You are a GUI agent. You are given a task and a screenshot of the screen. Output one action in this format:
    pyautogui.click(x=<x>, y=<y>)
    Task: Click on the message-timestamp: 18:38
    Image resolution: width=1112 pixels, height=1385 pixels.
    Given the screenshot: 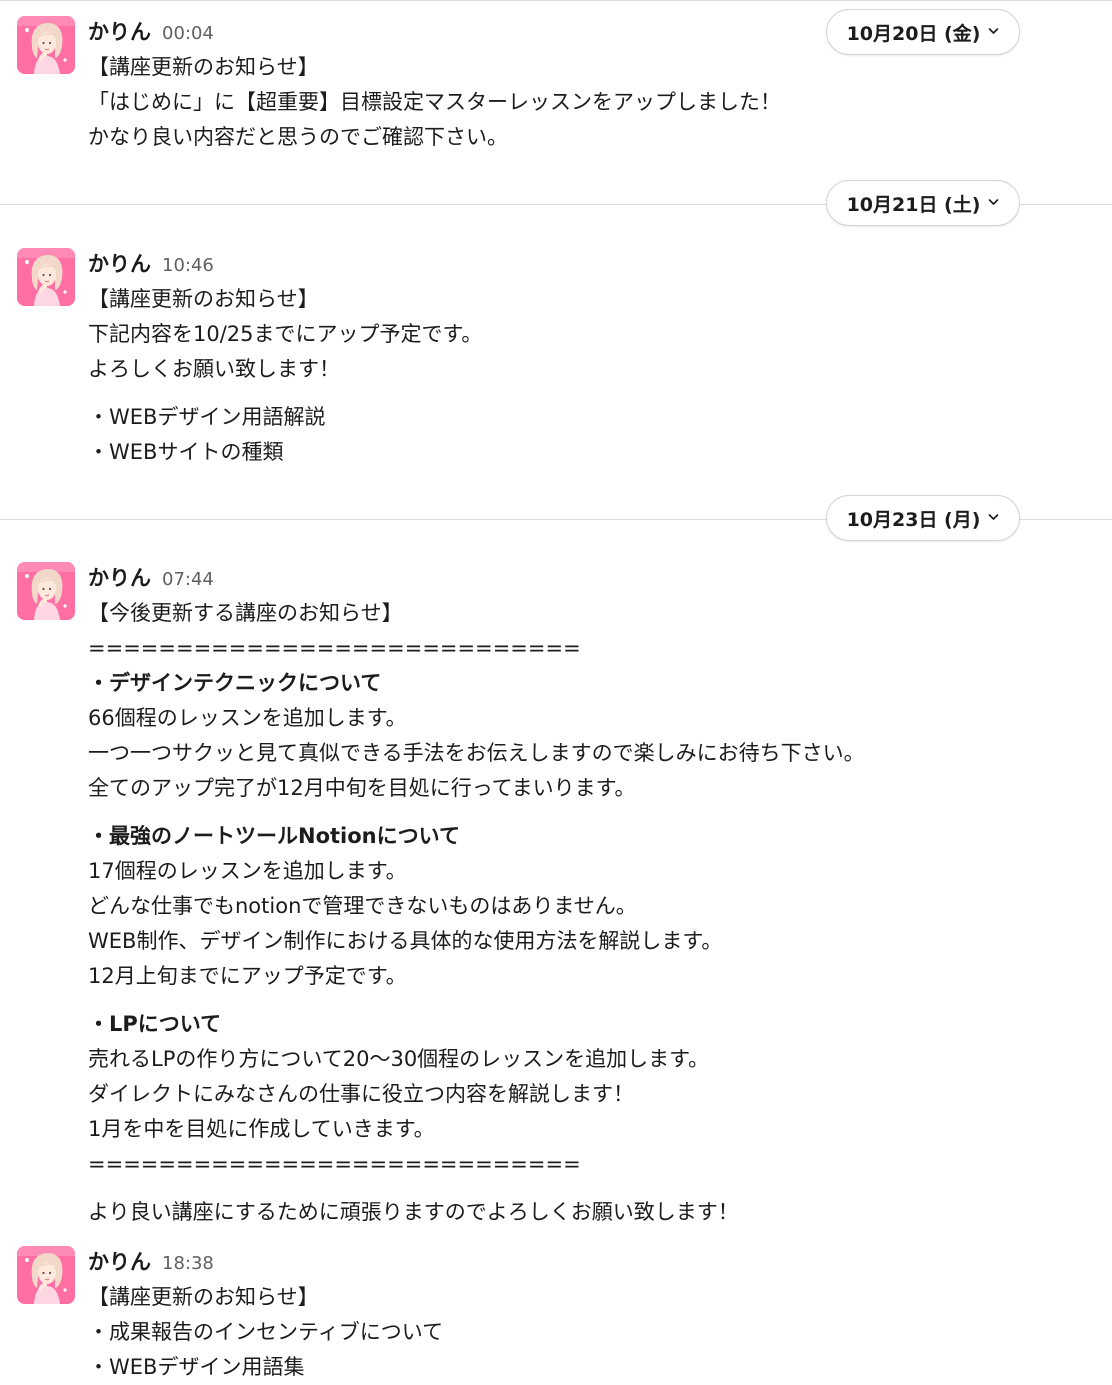 What is the action you would take?
    pyautogui.click(x=188, y=1263)
    